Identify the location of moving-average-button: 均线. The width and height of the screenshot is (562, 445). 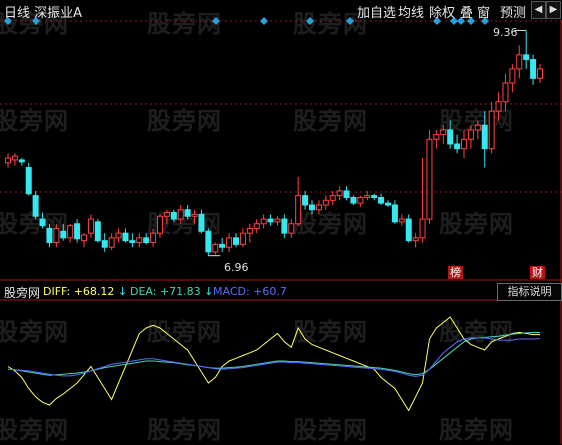
(411, 11).